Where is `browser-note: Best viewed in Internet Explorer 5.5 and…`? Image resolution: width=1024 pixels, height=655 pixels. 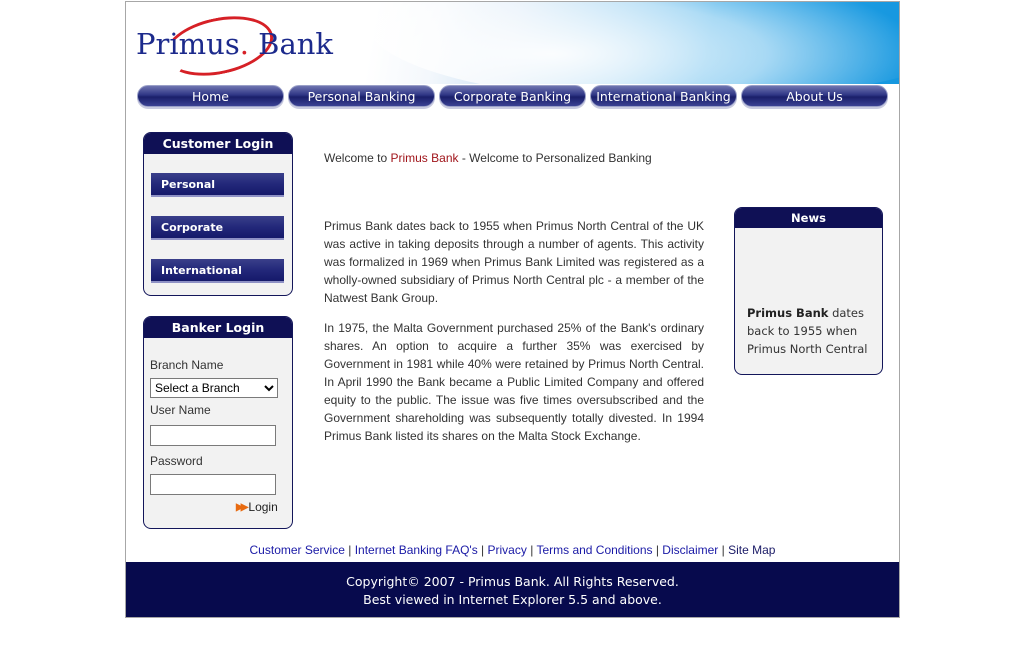
browser-note: Best viewed in Internet Explorer 5.5 and… is located at coordinates (512, 599).